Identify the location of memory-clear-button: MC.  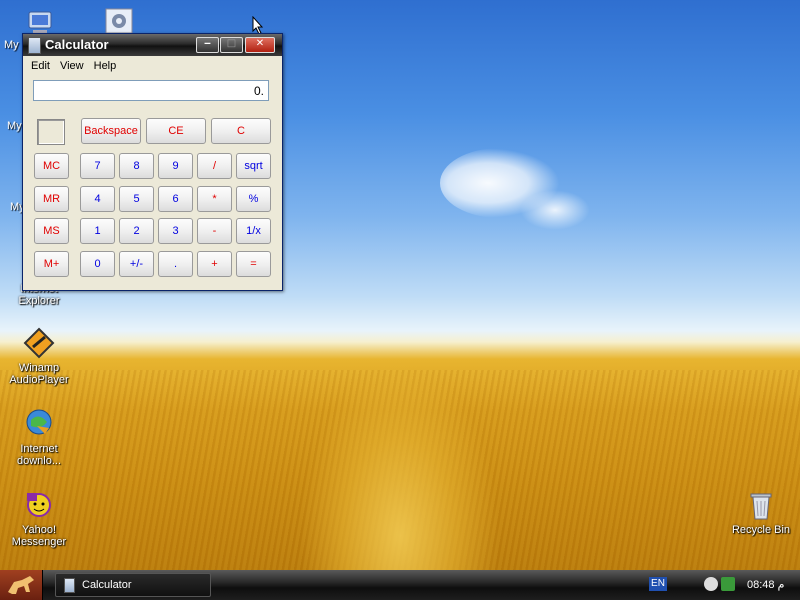
(51, 166).